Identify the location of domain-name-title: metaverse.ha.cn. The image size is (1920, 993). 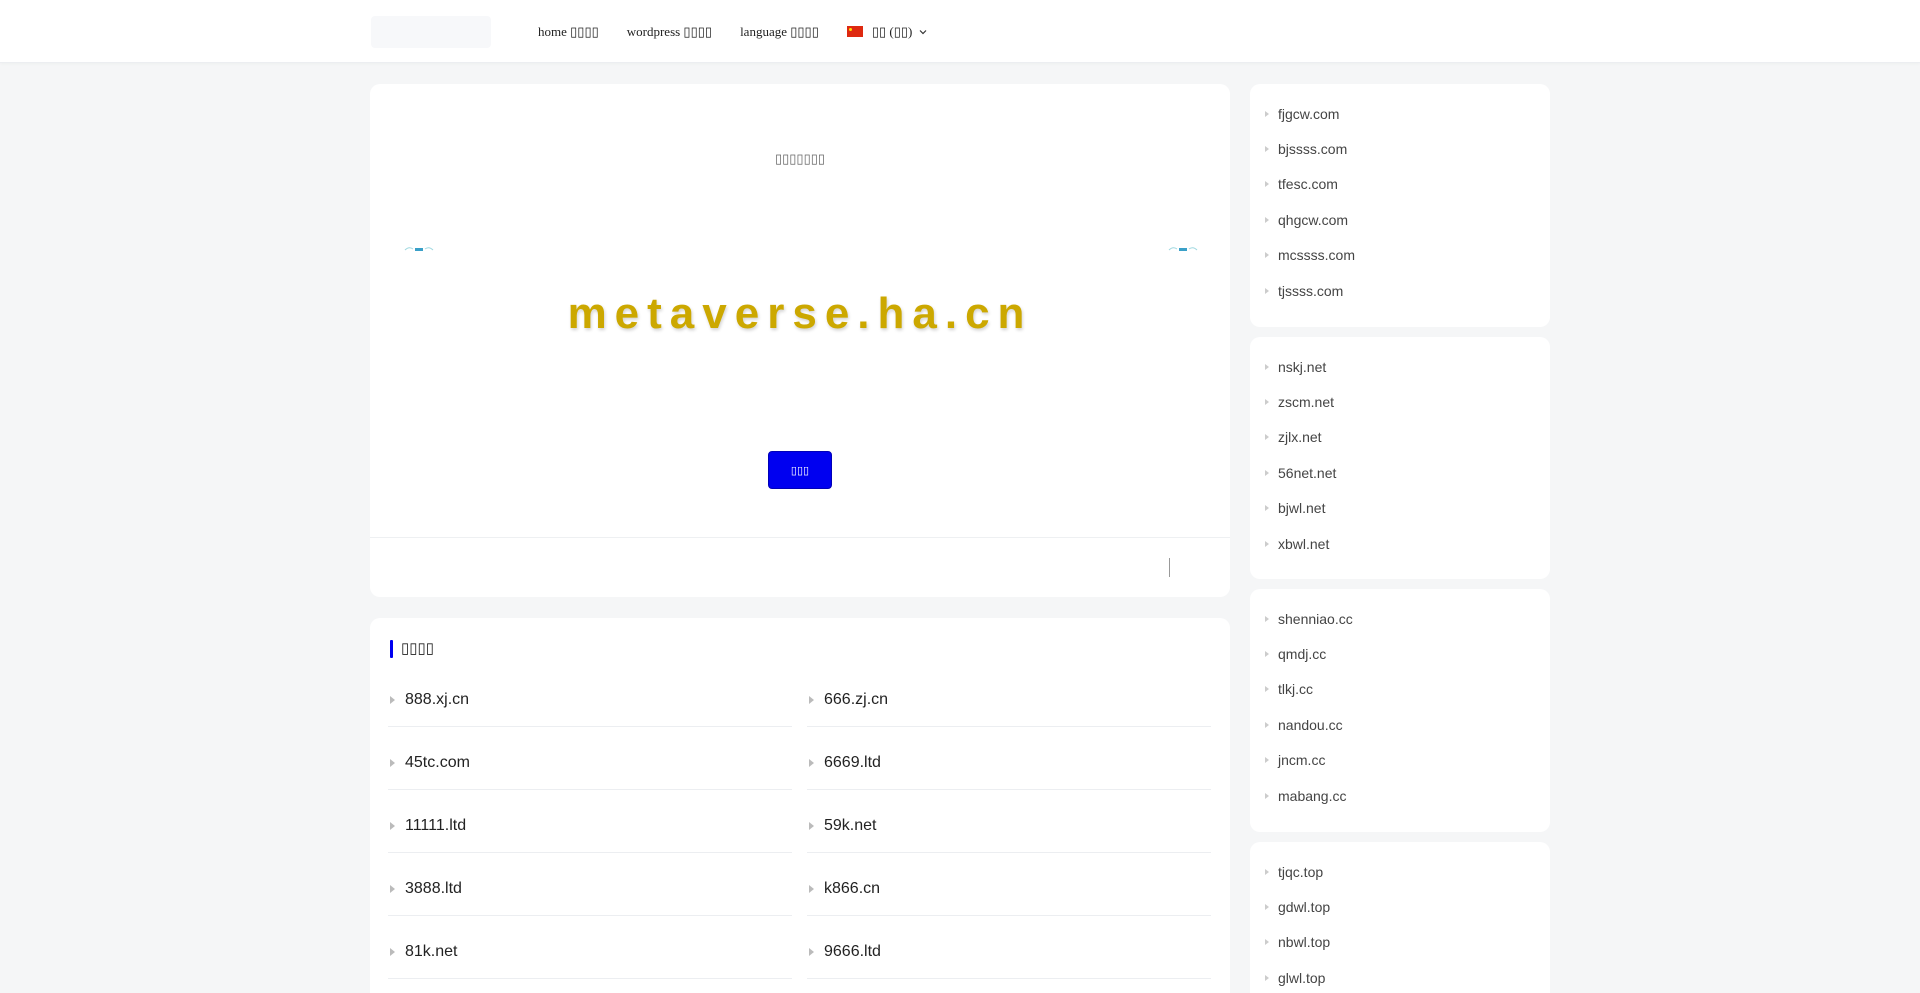
(800, 313).